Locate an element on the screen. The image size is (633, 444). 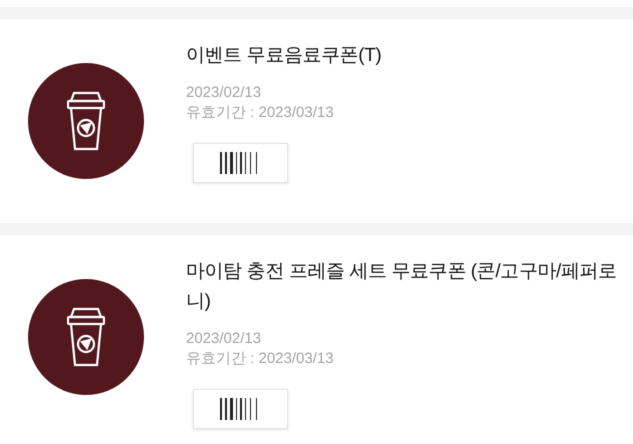
coupon-title: 마이탐 충전 프레즐 세트 무료쿠폰 (콘/고구마/페퍼로니) is located at coordinates (402, 287).